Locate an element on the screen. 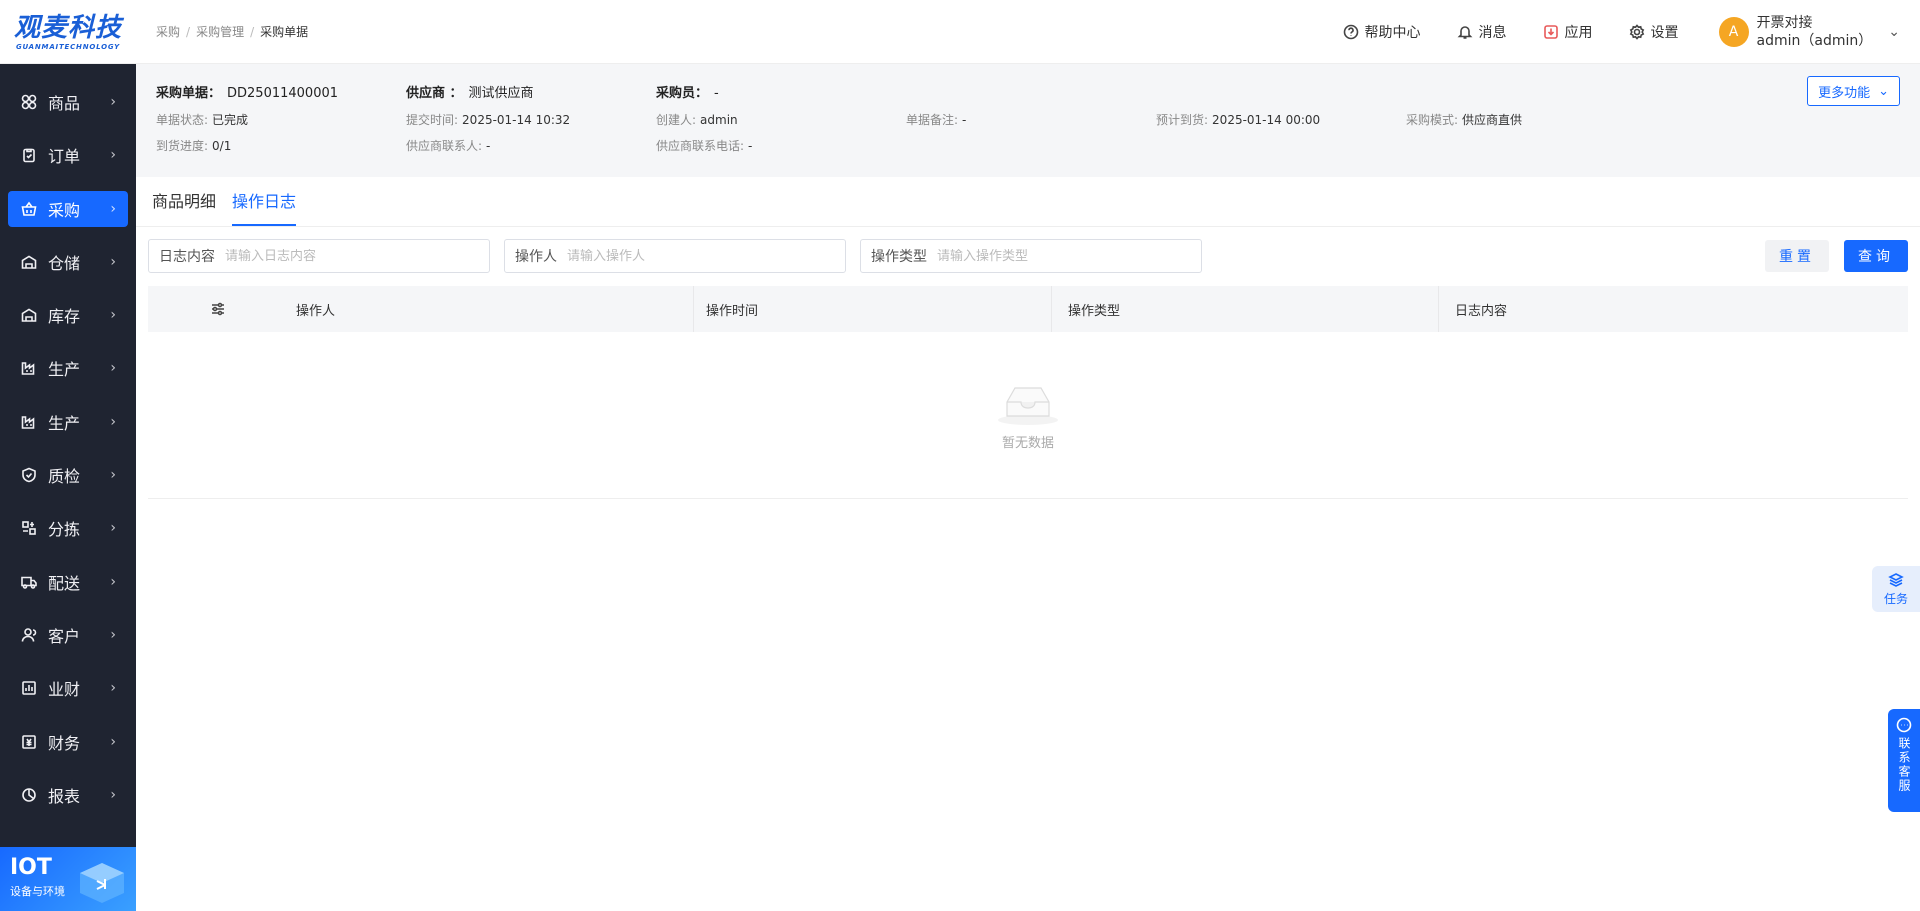  phone-label: 供应商联系电话: is located at coordinates (700, 145).